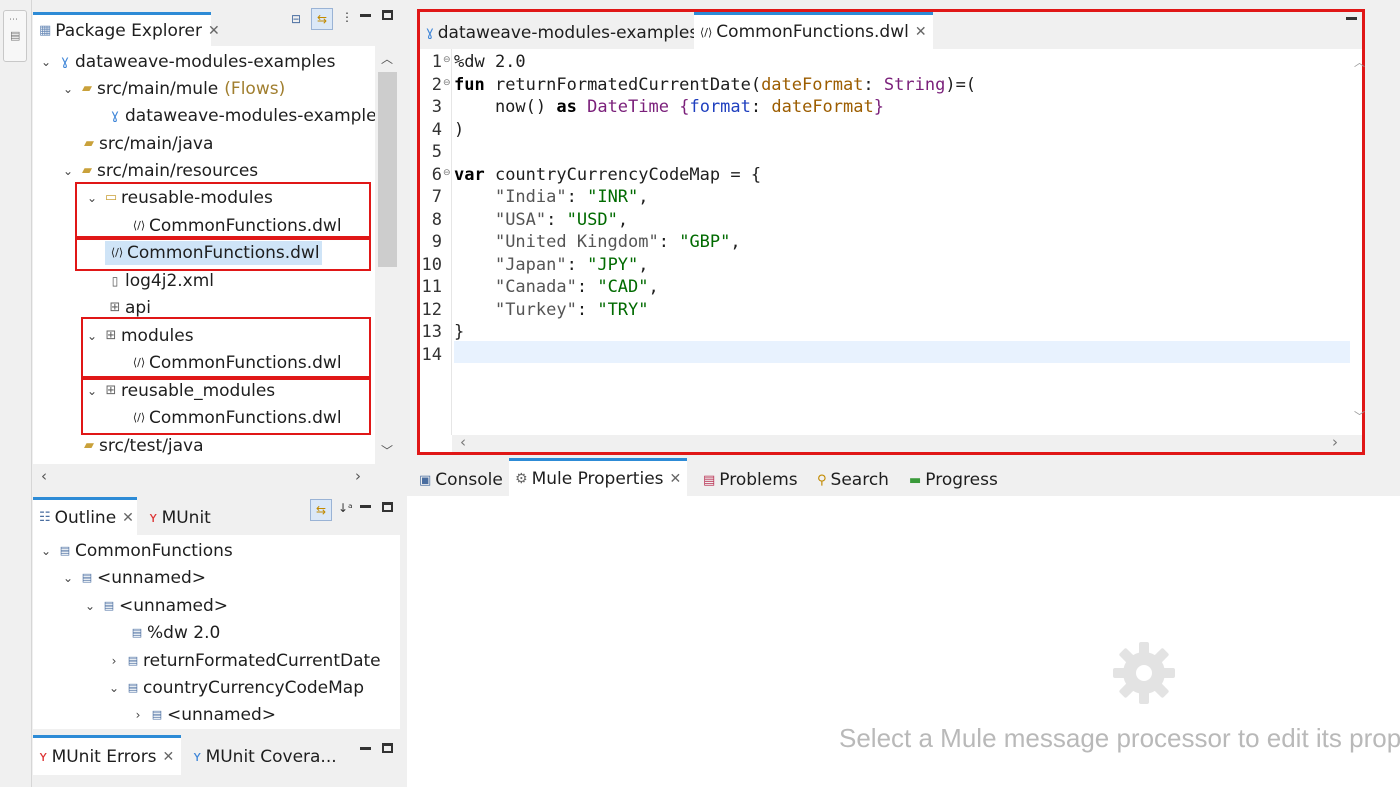 This screenshot has width=1400, height=787. I want to click on outline-item: ▤ %dw 2.0, so click(174, 632).